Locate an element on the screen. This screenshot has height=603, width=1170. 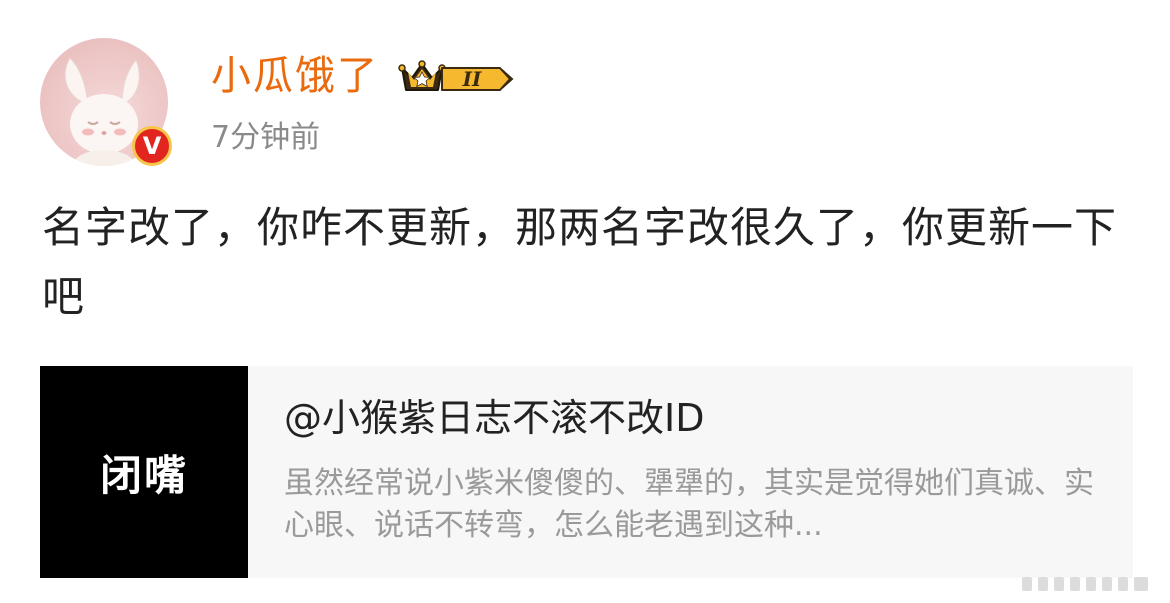
post-timestamp: 7分钟前 is located at coordinates (266, 137).